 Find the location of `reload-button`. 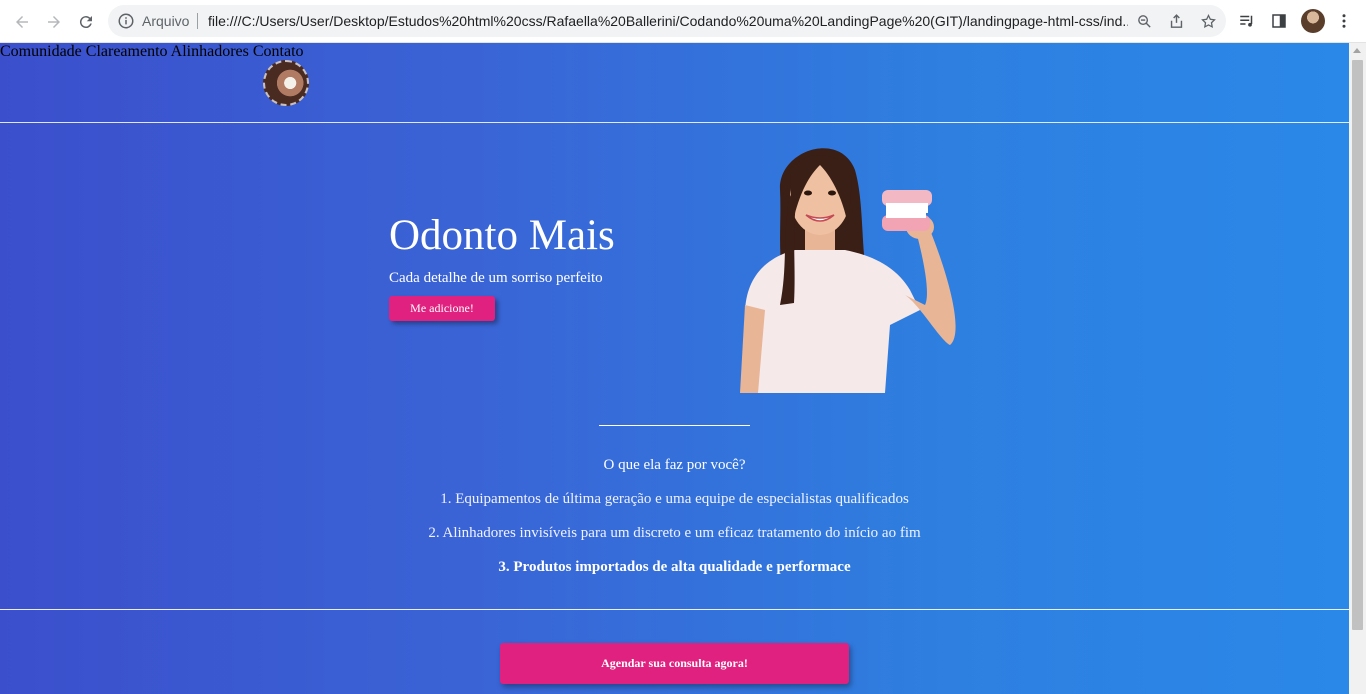

reload-button is located at coordinates (86, 22).